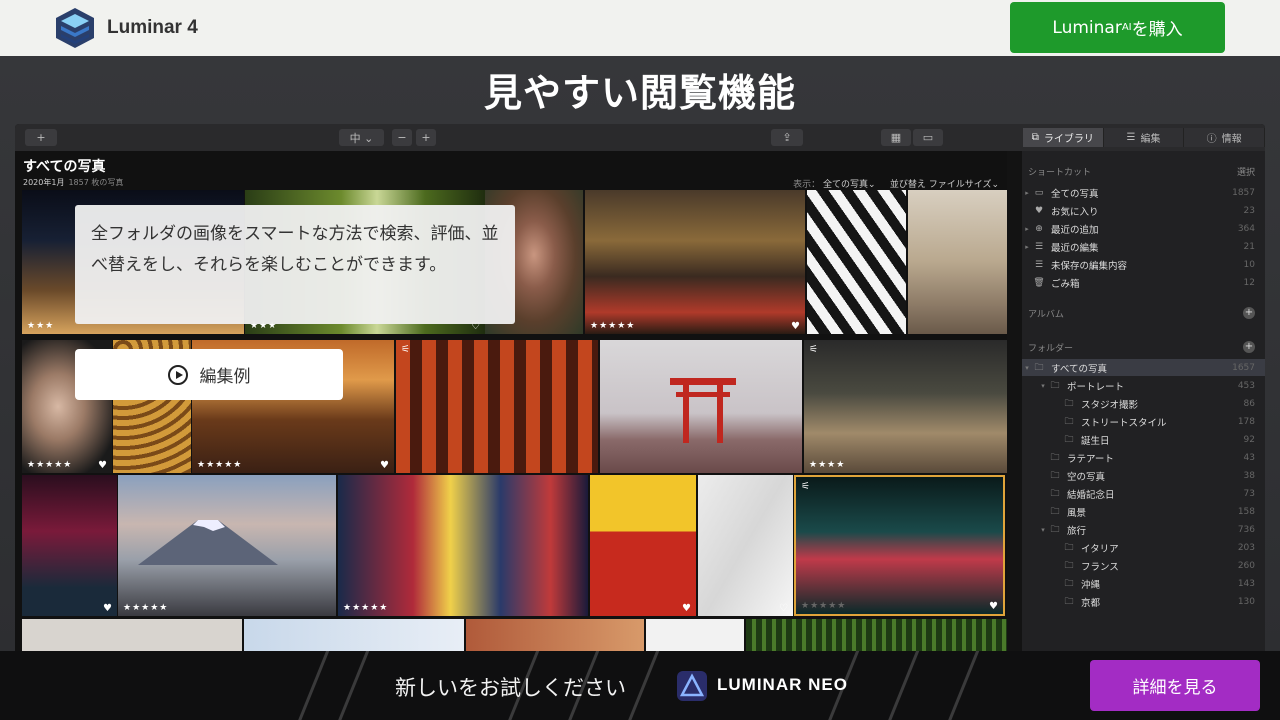 Image resolution: width=1280 pixels, height=720 pixels. What do you see at coordinates (964, 185) in the screenshot?
I see `sort-select: ファイルサイズ⌄` at bounding box center [964, 185].